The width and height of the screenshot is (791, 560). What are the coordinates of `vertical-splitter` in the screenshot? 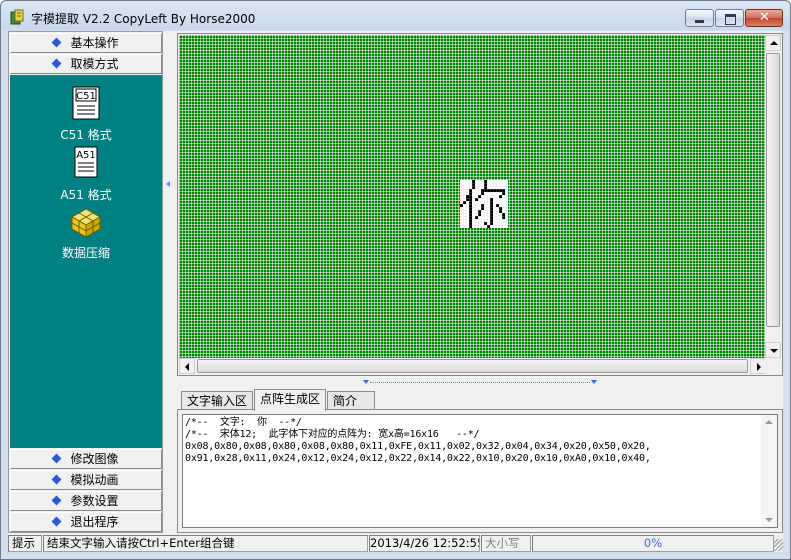 It's located at (169, 282).